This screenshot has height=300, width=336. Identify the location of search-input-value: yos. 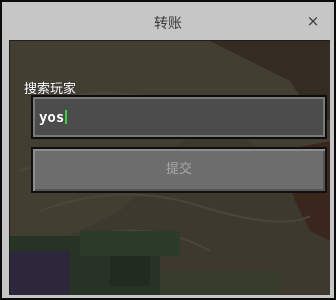
(53, 118).